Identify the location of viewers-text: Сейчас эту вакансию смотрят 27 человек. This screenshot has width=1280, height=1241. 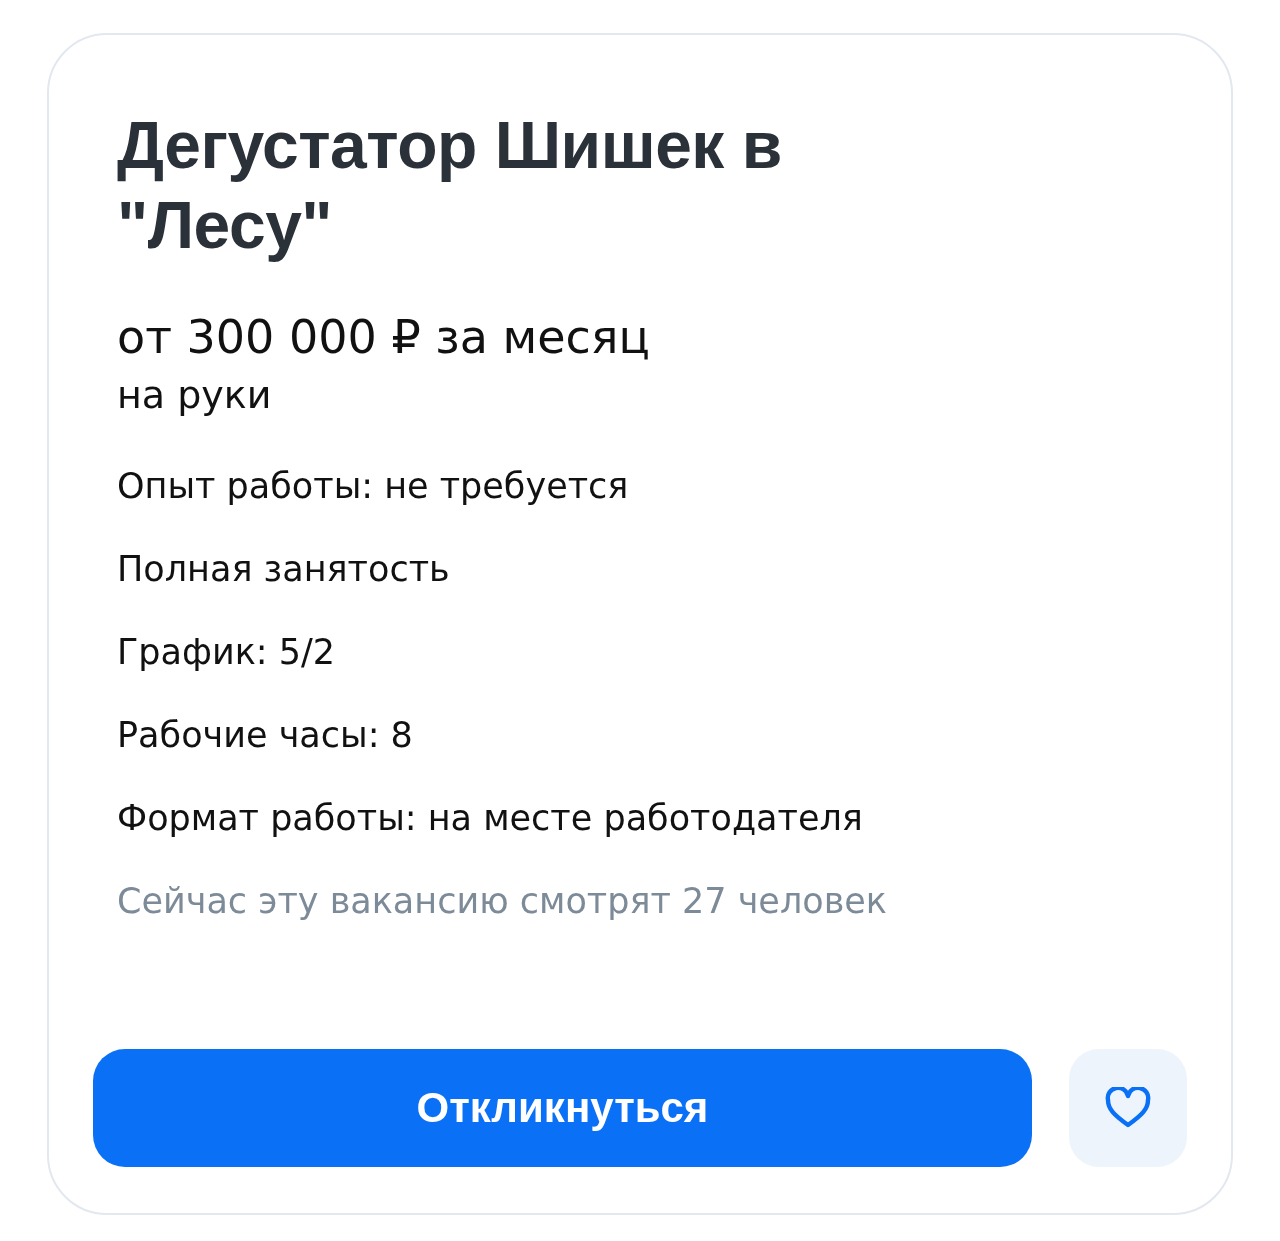
(502, 901).